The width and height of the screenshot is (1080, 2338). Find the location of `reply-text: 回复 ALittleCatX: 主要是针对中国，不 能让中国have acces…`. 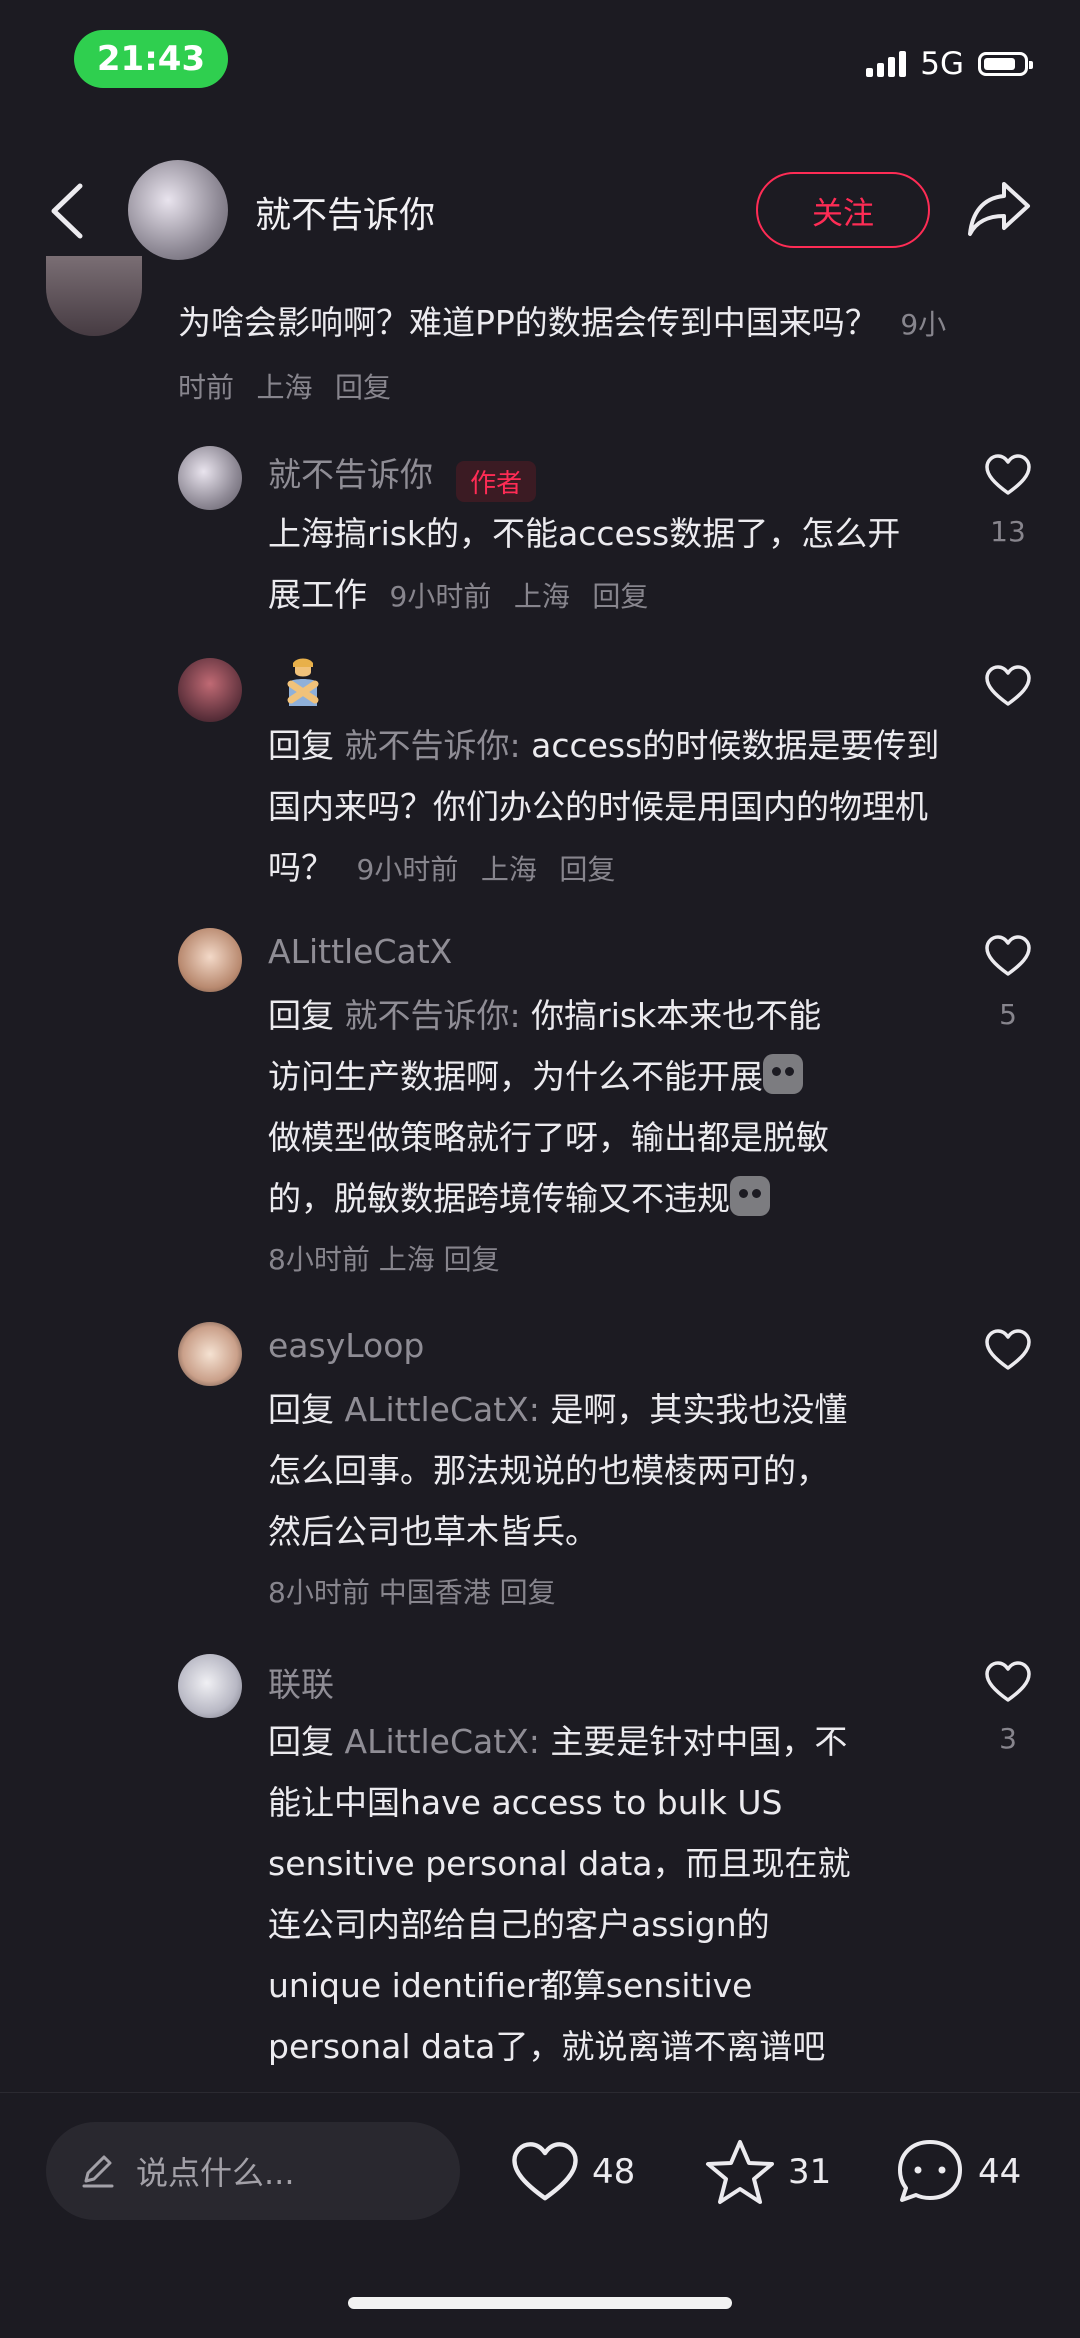

reply-text: 回复 ALittleCatX: 主要是针对中国，不 能让中国have acces… is located at coordinates (608, 1894).